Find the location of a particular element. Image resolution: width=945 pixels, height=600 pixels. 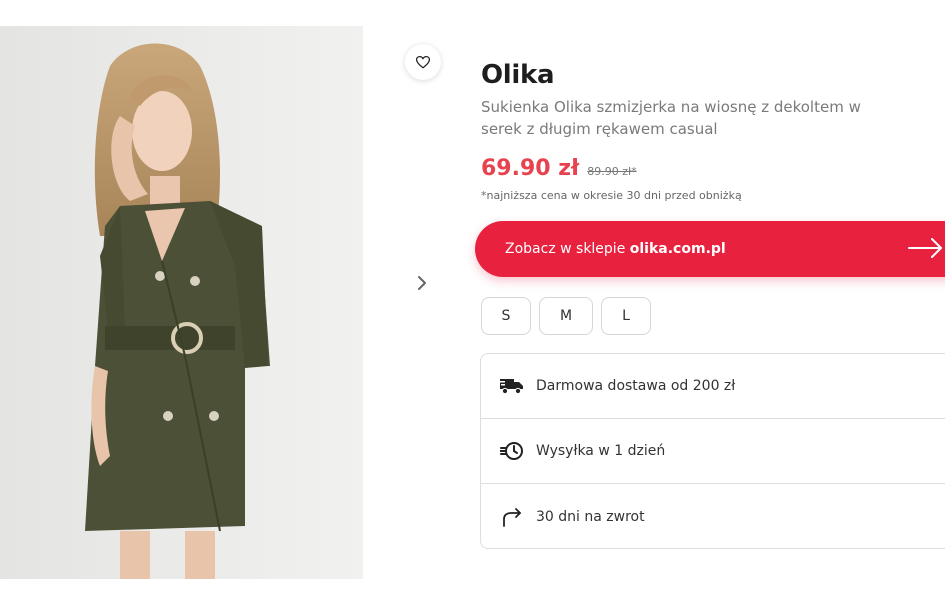

next-image-button is located at coordinates (422, 283).